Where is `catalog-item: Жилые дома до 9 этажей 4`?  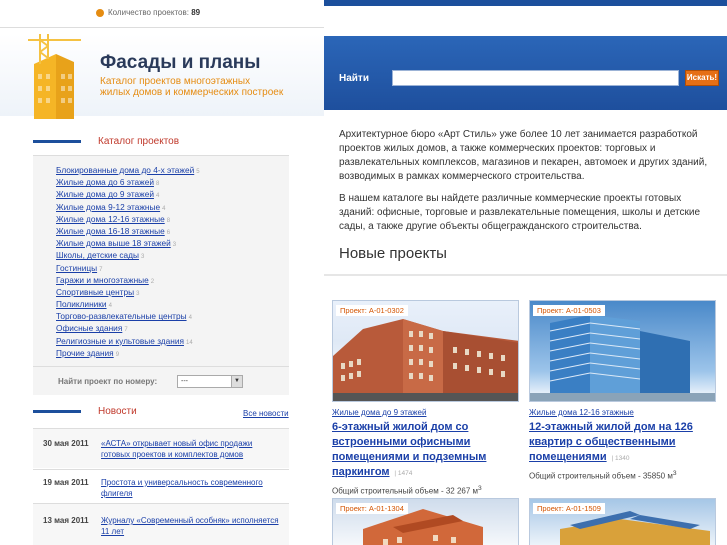 catalog-item: Жилые дома до 9 этажей 4 is located at coordinates (128, 194).